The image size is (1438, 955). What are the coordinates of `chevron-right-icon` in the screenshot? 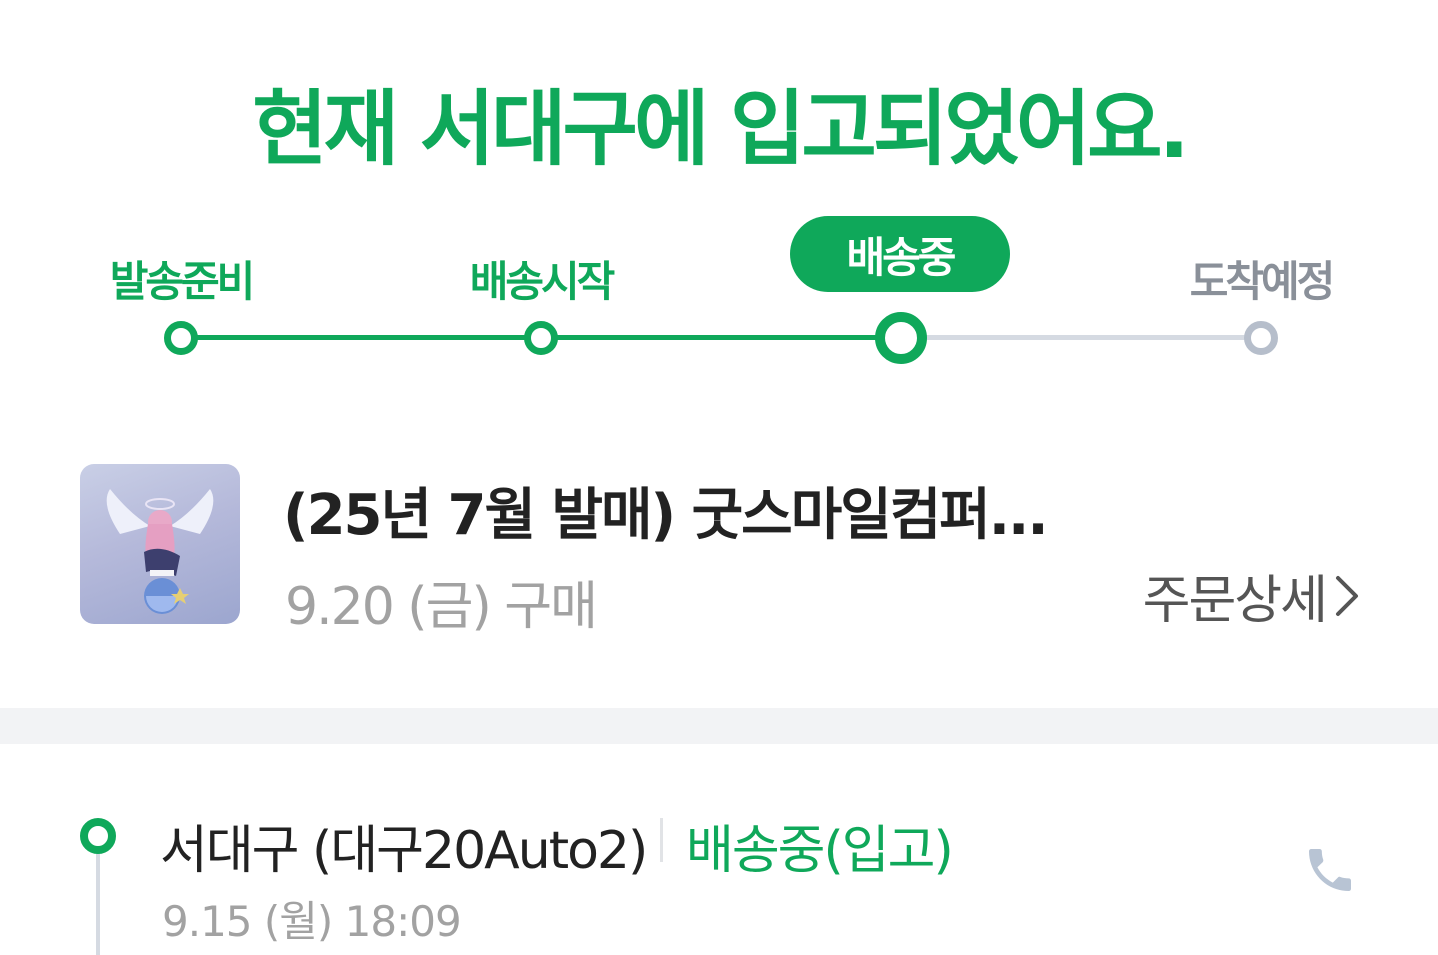 It's located at (1347, 595).